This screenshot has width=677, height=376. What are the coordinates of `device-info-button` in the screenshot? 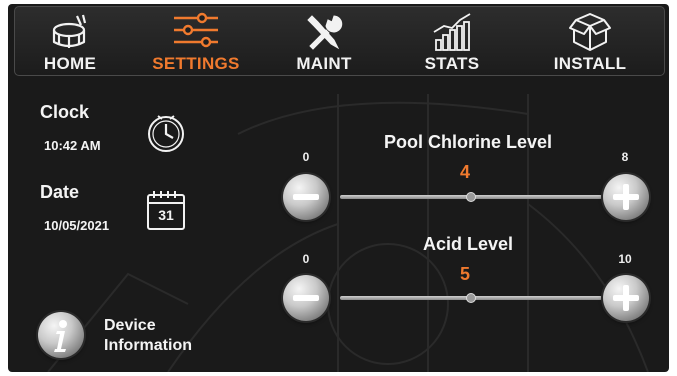 It's located at (61, 335).